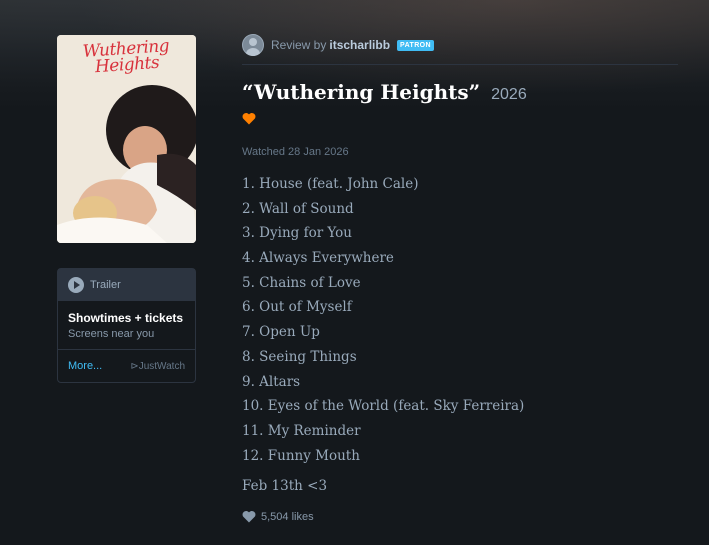 This screenshot has width=709, height=545. What do you see at coordinates (297, 307) in the screenshot?
I see `track-item: 6. Out of Myself` at bounding box center [297, 307].